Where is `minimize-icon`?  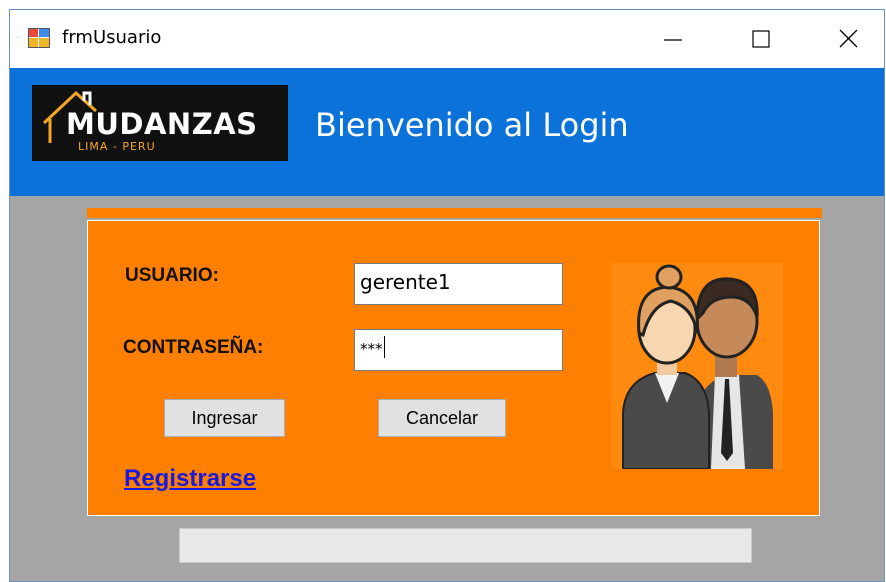 minimize-icon is located at coordinates (673, 40).